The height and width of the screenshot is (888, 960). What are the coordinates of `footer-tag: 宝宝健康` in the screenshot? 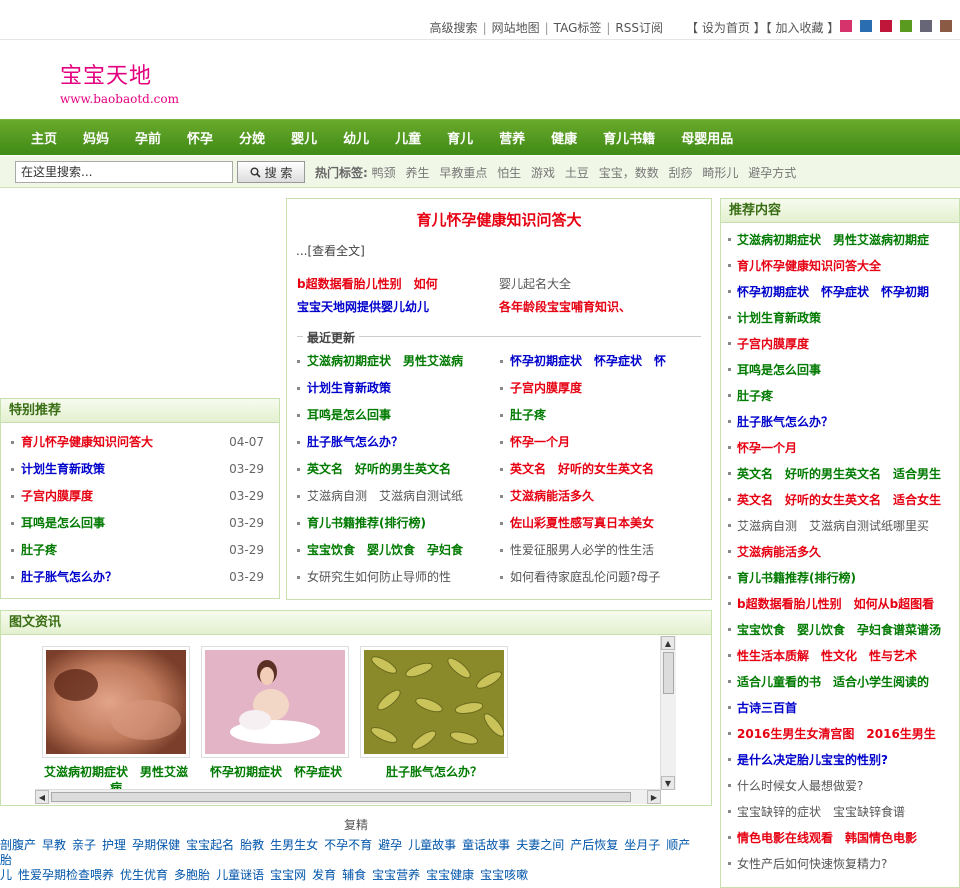 It's located at (450, 875).